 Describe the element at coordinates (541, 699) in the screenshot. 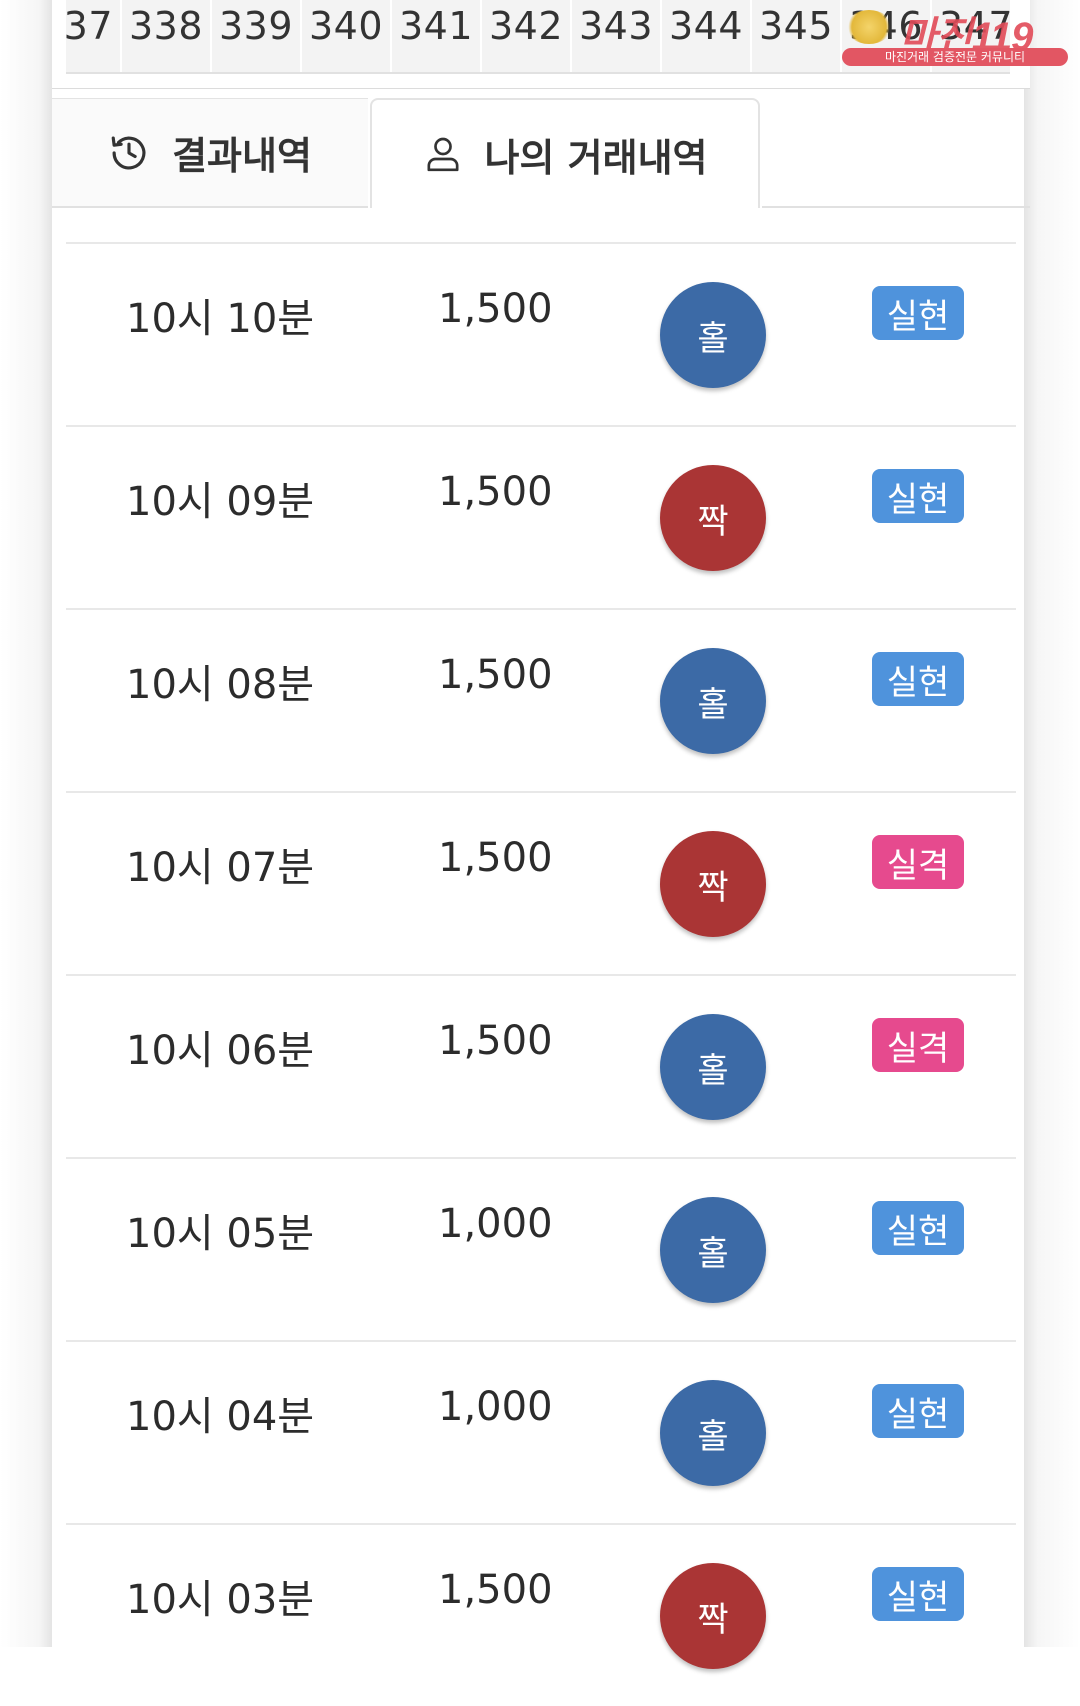

I see `trade-row: 10시 08분 1,500 홀 실현` at that location.